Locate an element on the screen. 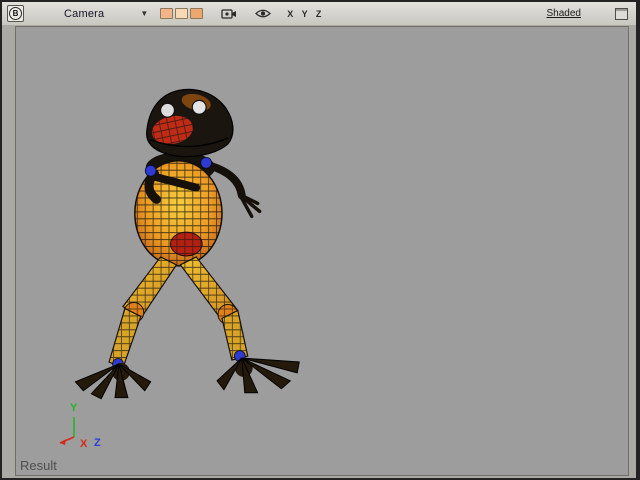 Image resolution: width=640 pixels, height=480 pixels. camera-view-label: Camera is located at coordinates (84, 13).